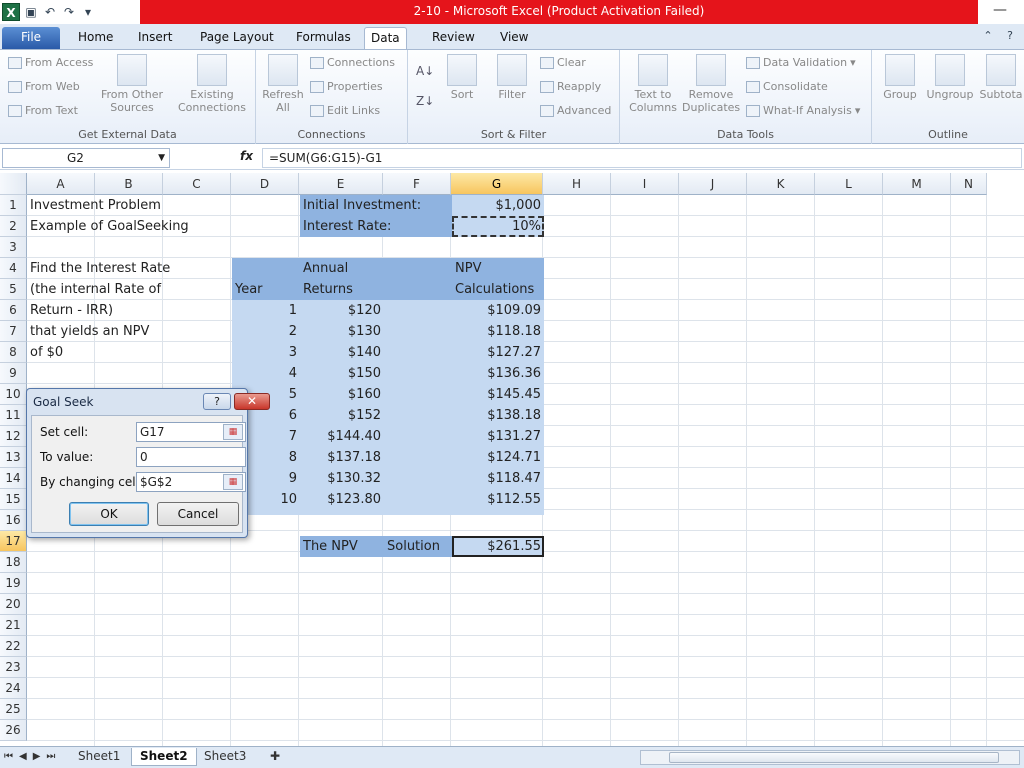 The image size is (1024, 768). Describe the element at coordinates (31, 38) in the screenshot. I see `tab-file: File` at that location.